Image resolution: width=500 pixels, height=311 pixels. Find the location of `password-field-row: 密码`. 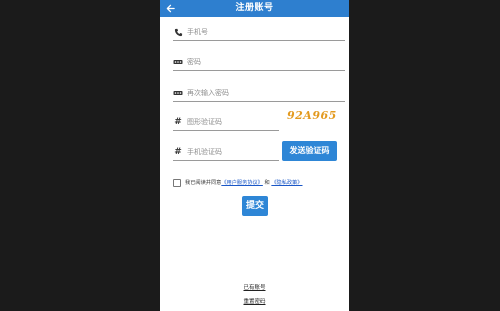

password-field-row: 密码 is located at coordinates (259, 63).